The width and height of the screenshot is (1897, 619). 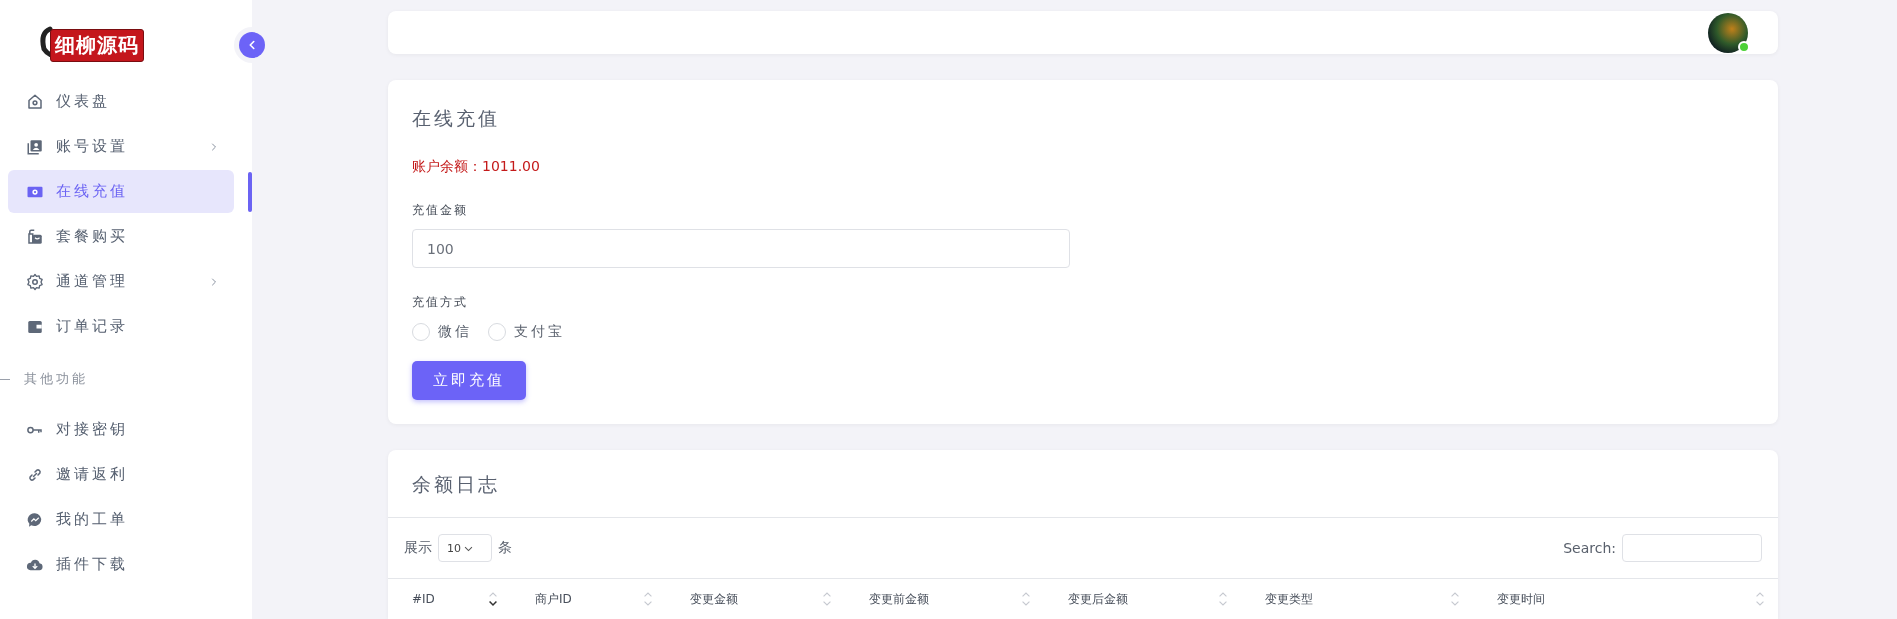 What do you see at coordinates (35, 146) in the screenshot?
I see `contact-card-icon` at bounding box center [35, 146].